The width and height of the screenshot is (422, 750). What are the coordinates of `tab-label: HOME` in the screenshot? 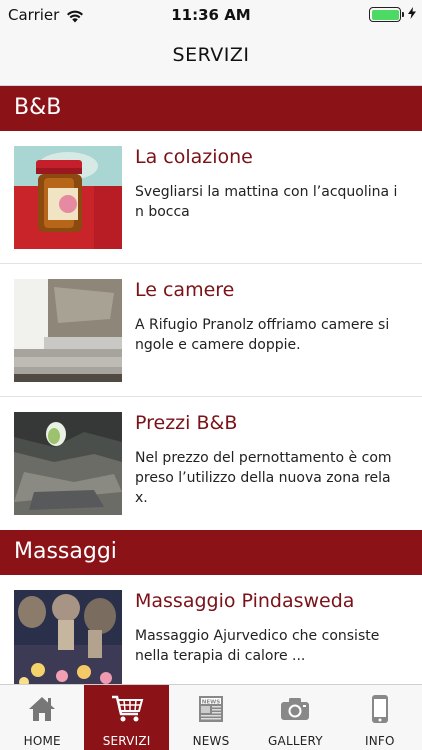 It's located at (42, 741).